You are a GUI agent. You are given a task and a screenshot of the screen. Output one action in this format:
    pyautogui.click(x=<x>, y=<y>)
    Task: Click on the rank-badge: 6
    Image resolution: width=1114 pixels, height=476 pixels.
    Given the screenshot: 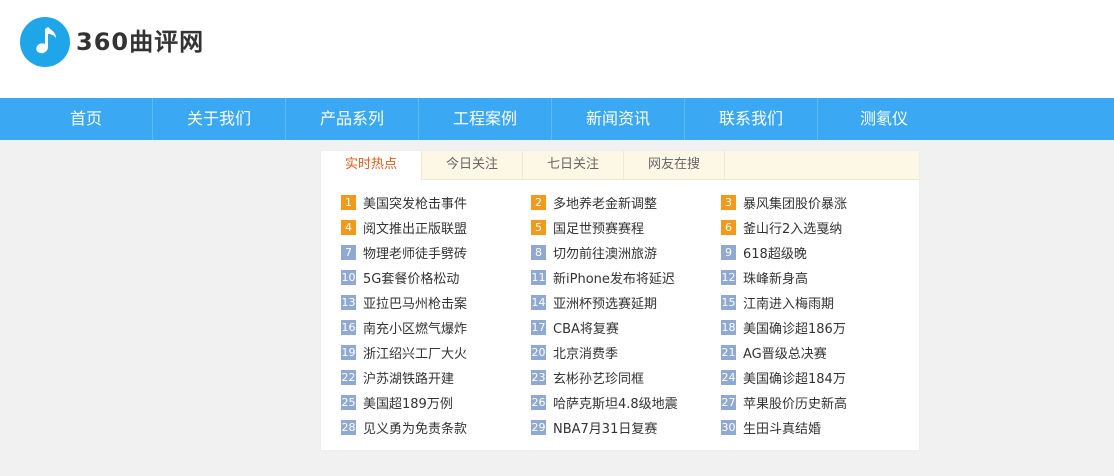 What is the action you would take?
    pyautogui.click(x=728, y=227)
    